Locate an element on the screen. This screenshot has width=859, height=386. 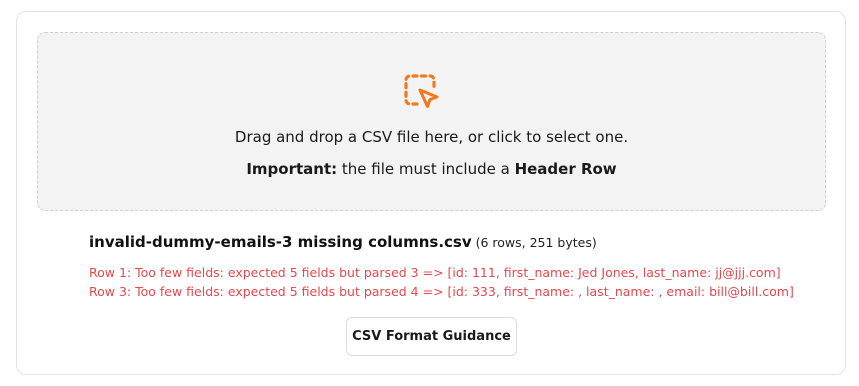
csv-format-guidance-button: CSV Format Guidance is located at coordinates (431, 336).